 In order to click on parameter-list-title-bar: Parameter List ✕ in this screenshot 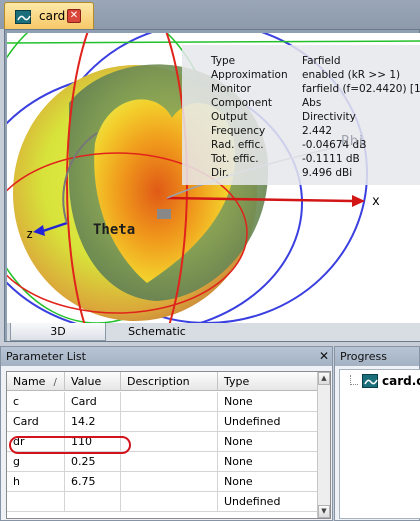, I will do `click(166, 356)`.